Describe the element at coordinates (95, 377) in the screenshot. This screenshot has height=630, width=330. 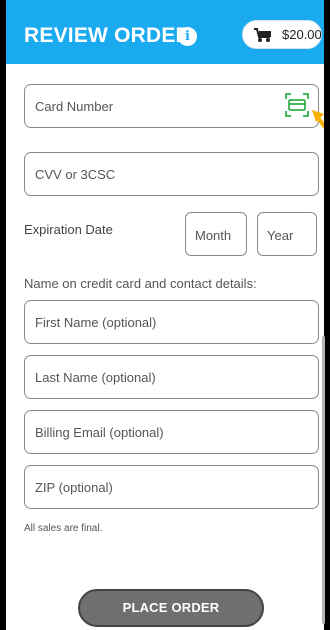
I see `last-name-placeholder: Last Name (optional)` at that location.